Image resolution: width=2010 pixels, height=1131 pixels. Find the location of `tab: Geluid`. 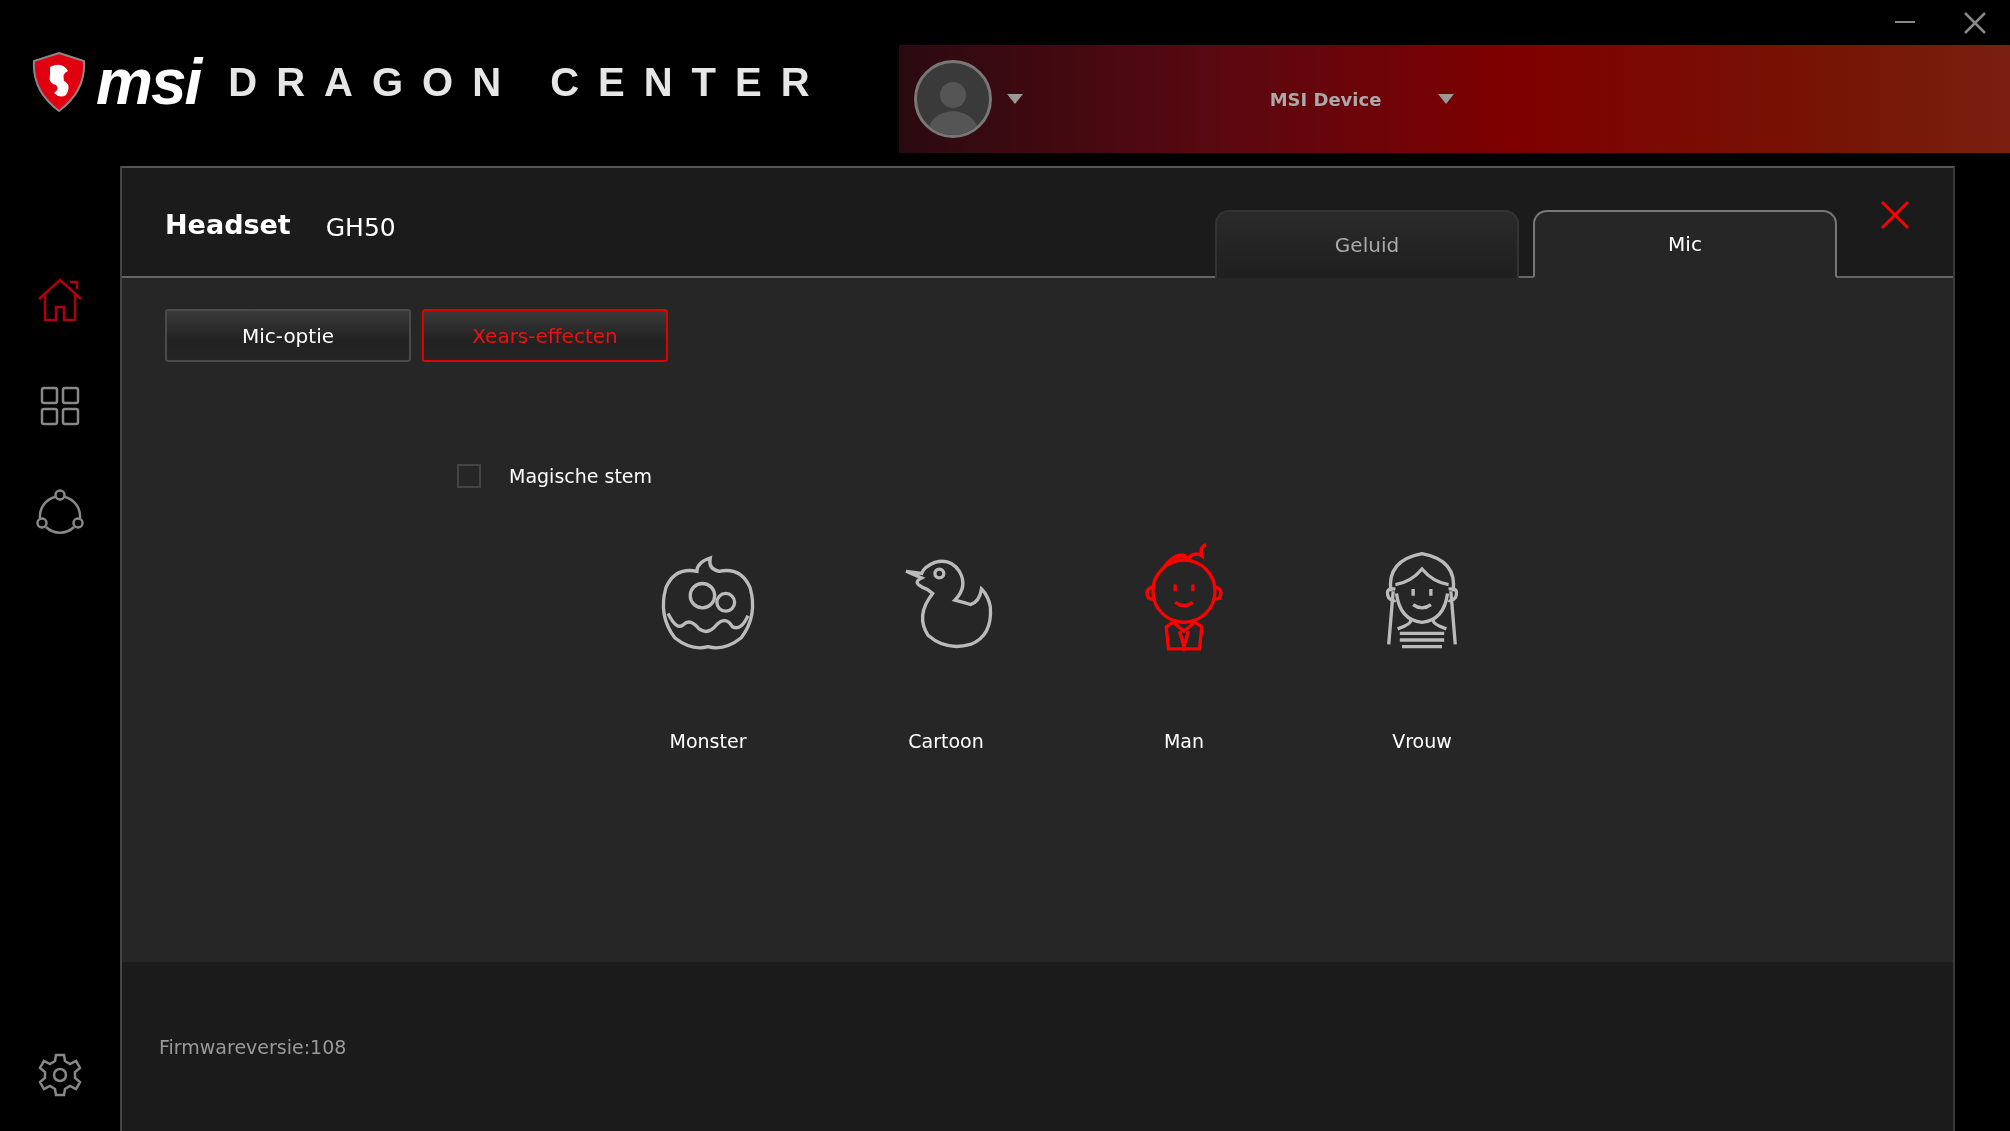

tab: Geluid is located at coordinates (1367, 244).